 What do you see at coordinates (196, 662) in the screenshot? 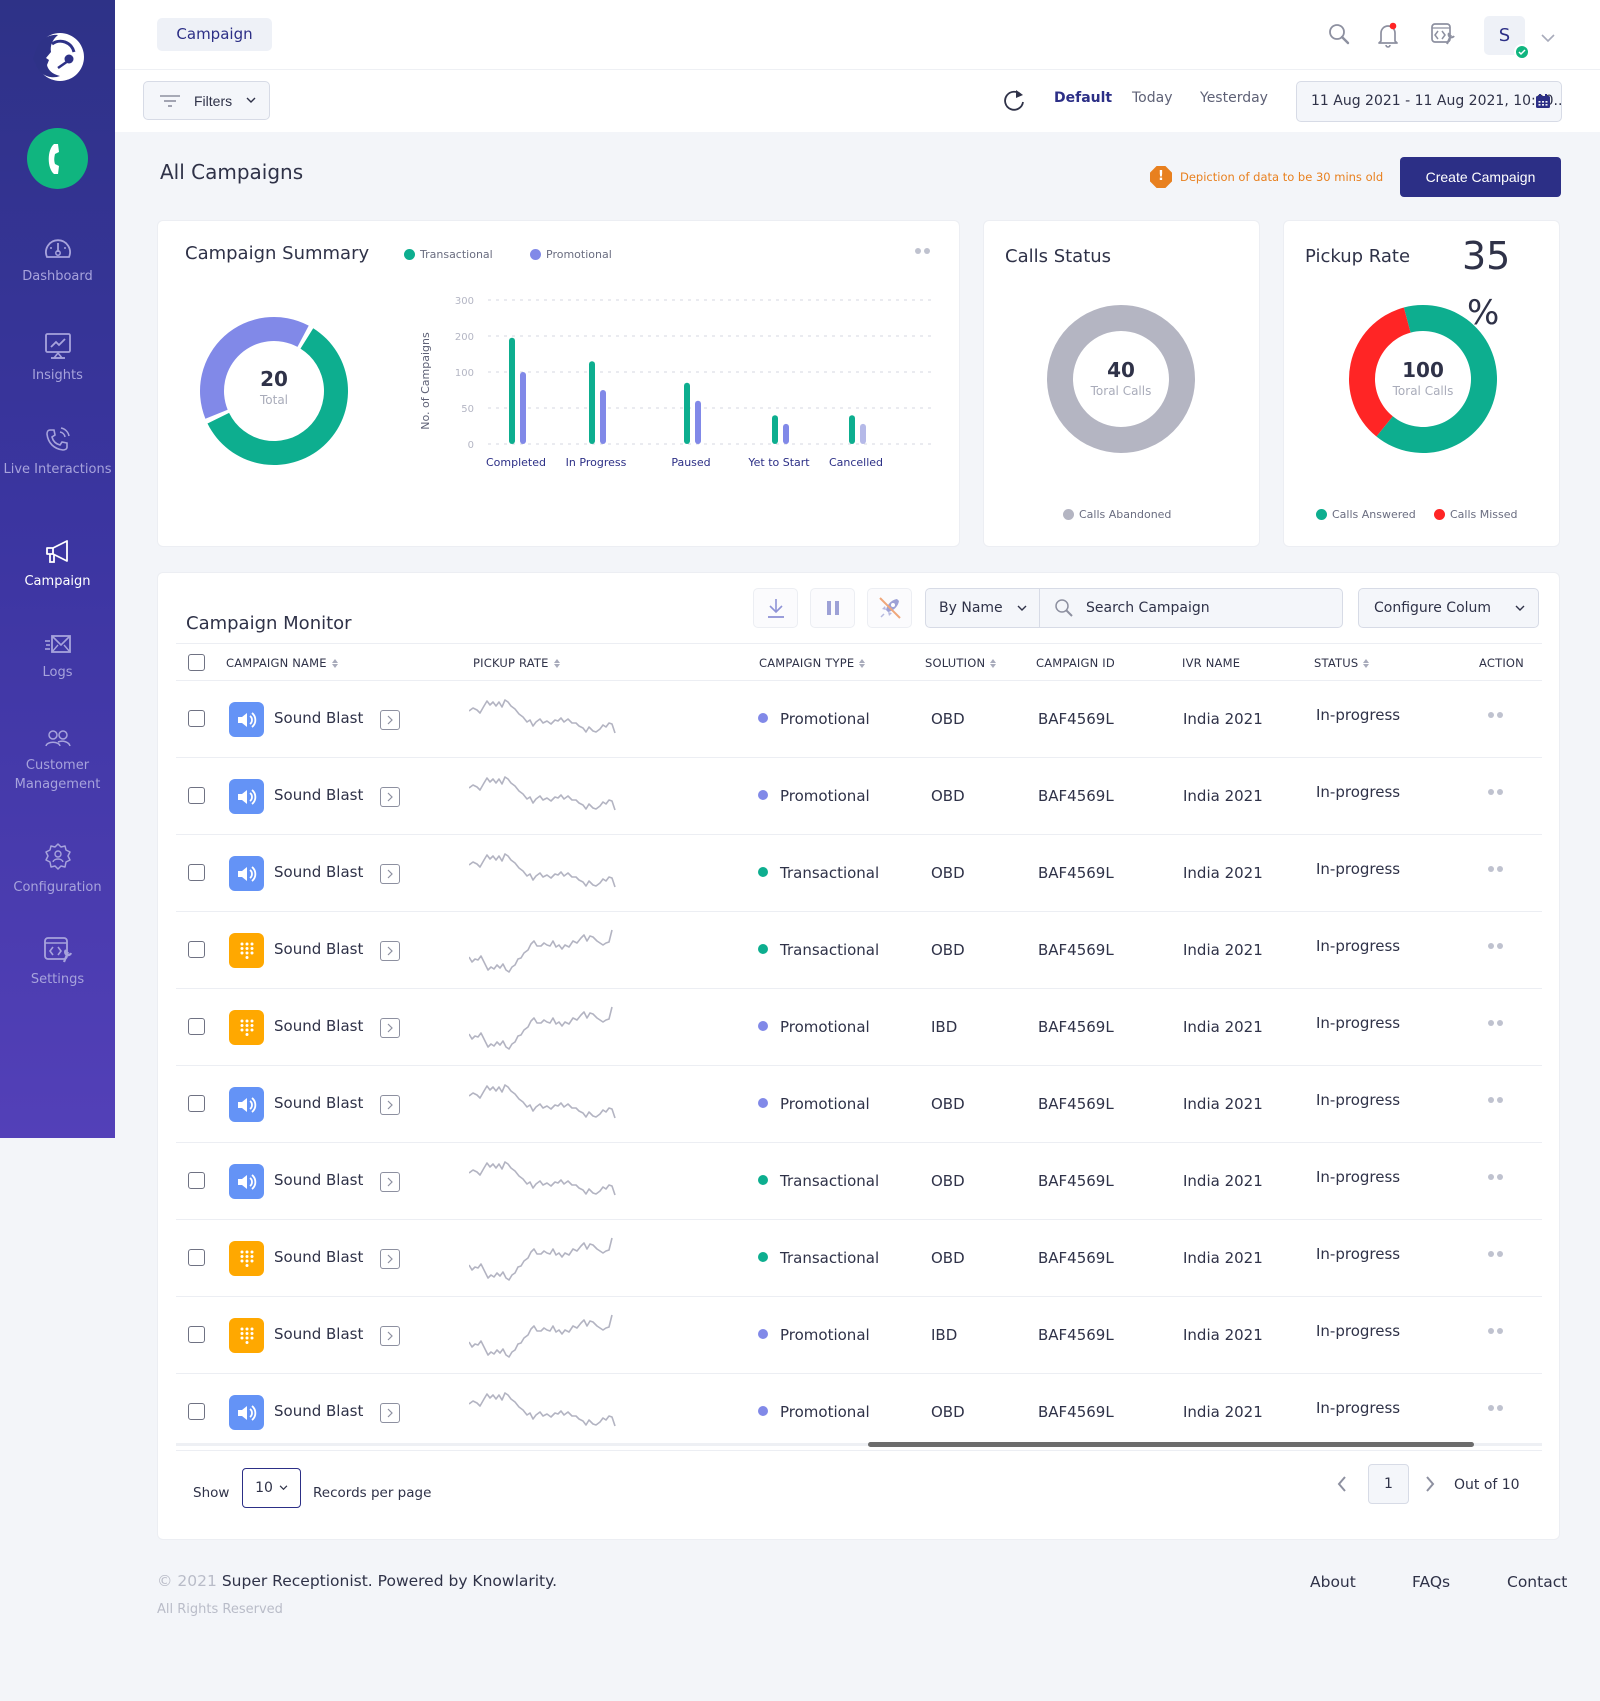
I see `select-all-checkbox` at bounding box center [196, 662].